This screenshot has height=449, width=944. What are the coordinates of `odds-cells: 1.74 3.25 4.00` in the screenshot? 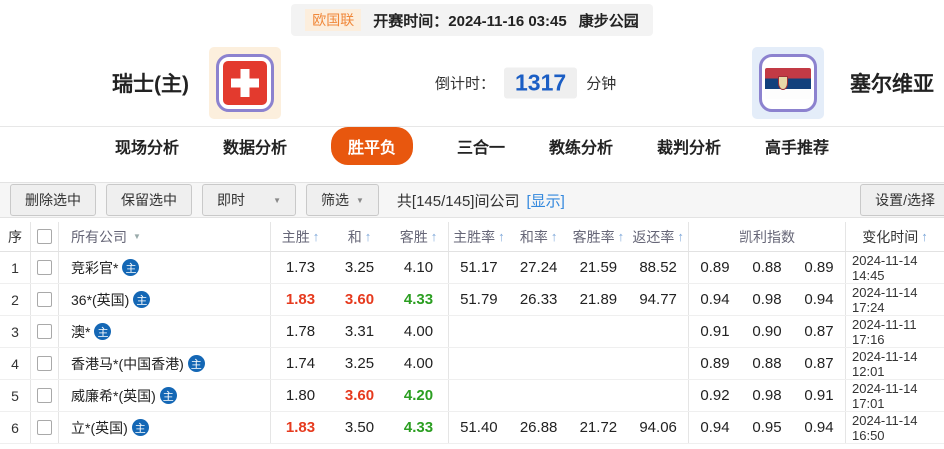 It's located at (359, 363).